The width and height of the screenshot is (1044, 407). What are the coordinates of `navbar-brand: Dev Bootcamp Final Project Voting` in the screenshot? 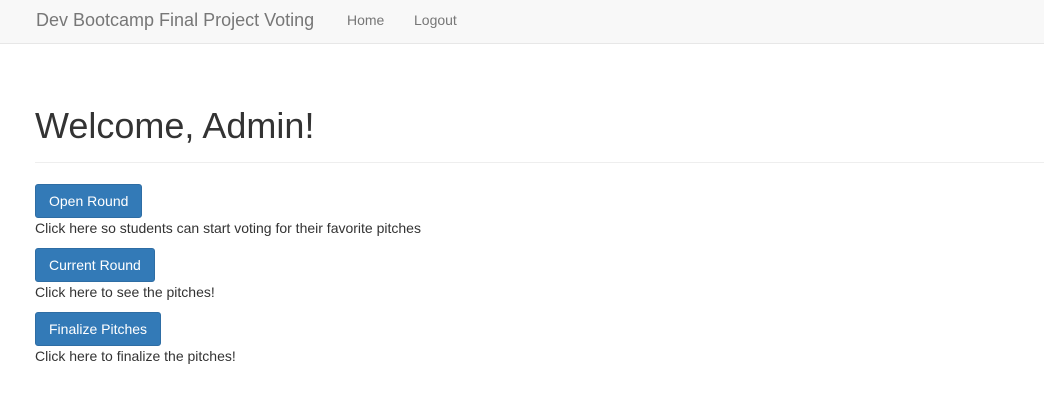 It's located at (175, 22).